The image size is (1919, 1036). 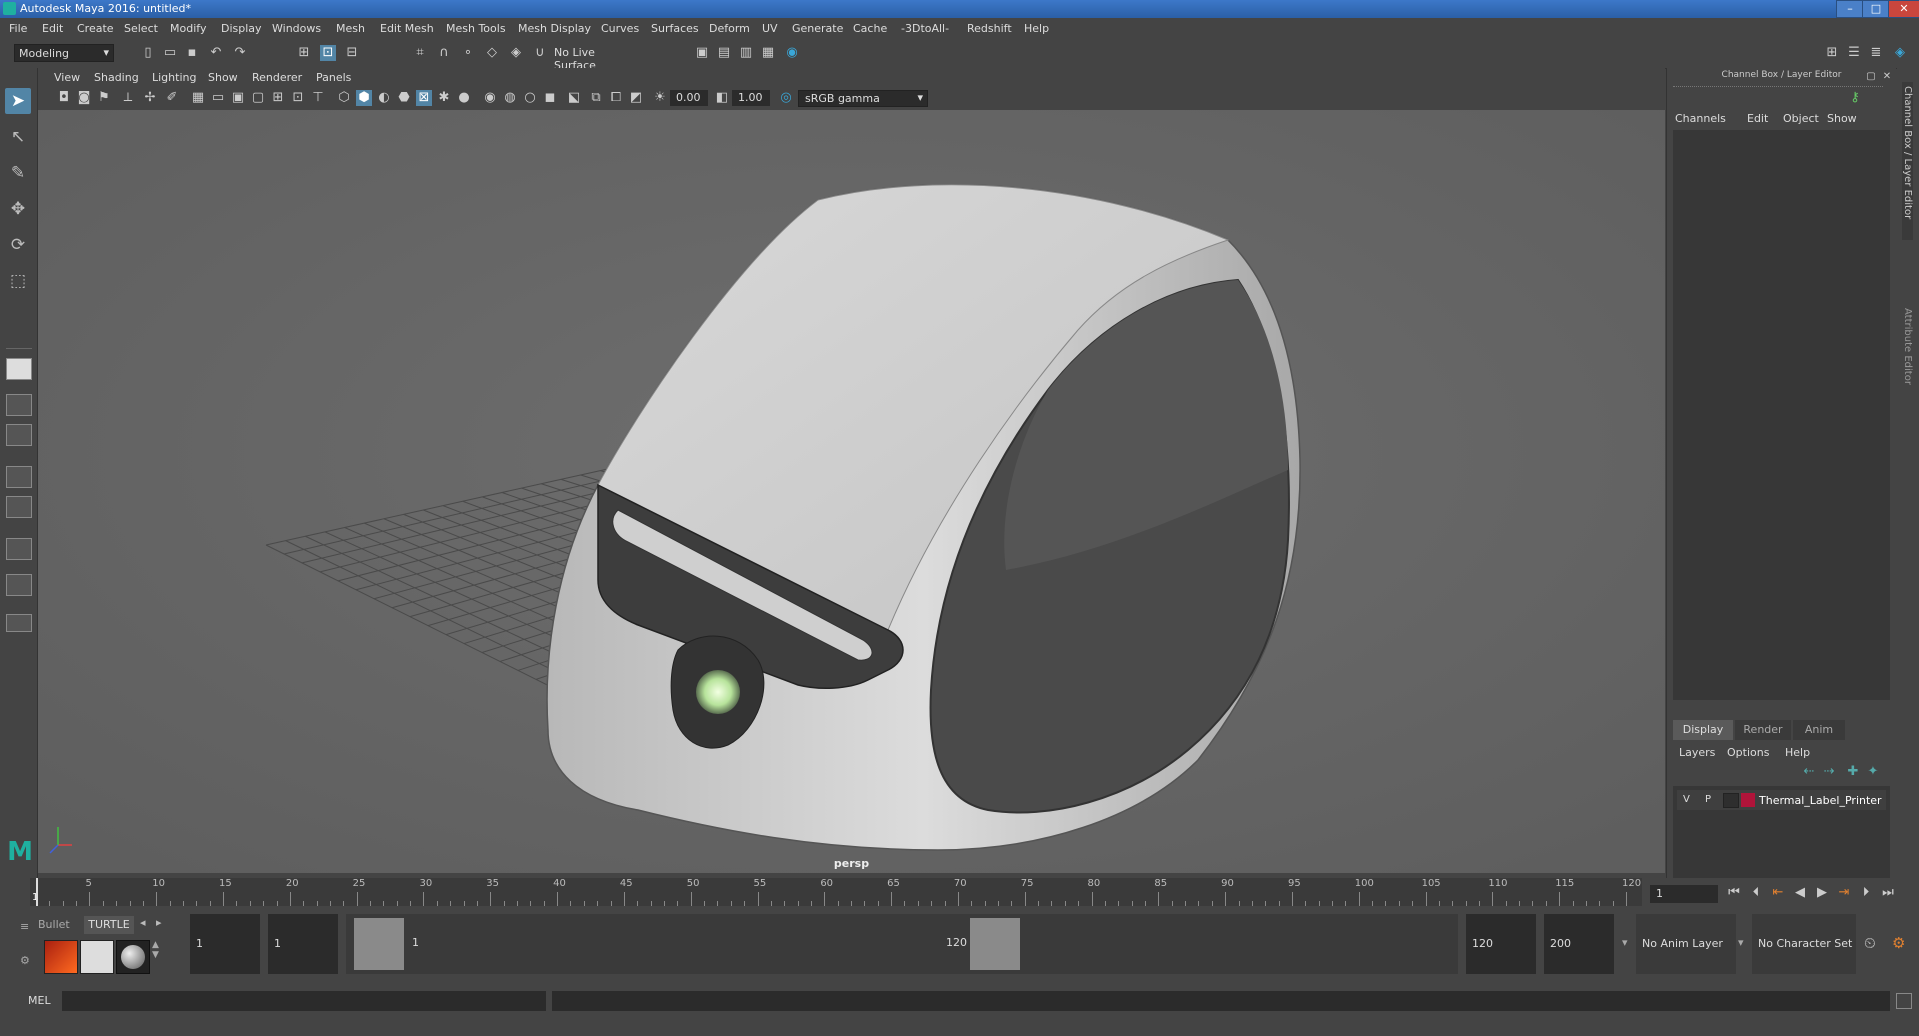 What do you see at coordinates (155, 950) in the screenshot?
I see `shelf-scroll-icon: ▲ ▼` at bounding box center [155, 950].